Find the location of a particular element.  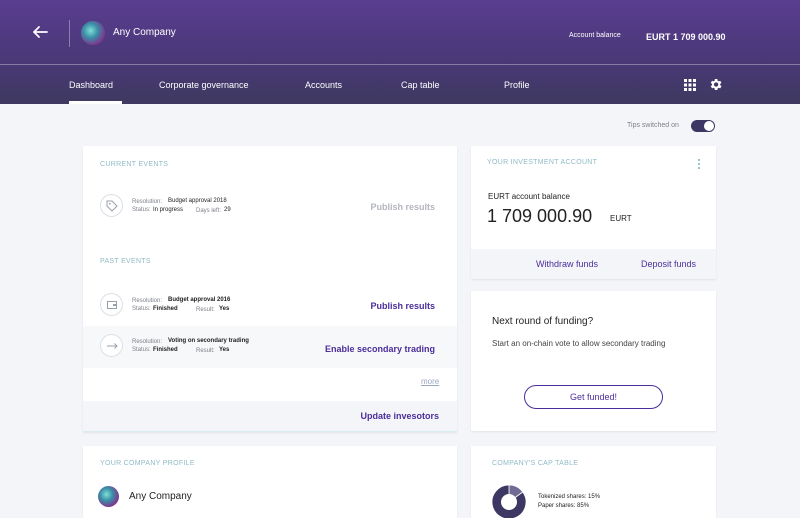

funding-title: Next round of funding? is located at coordinates (543, 321).